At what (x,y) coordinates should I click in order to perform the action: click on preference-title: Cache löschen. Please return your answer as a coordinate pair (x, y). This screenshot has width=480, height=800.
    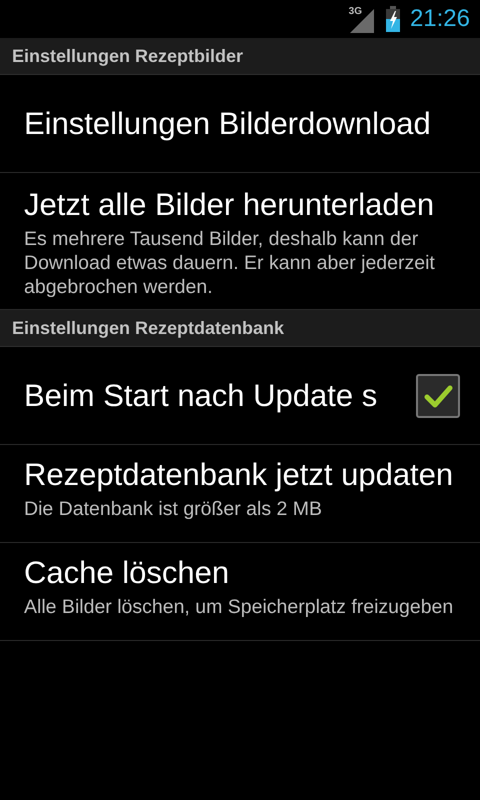
    Looking at the image, I should click on (127, 572).